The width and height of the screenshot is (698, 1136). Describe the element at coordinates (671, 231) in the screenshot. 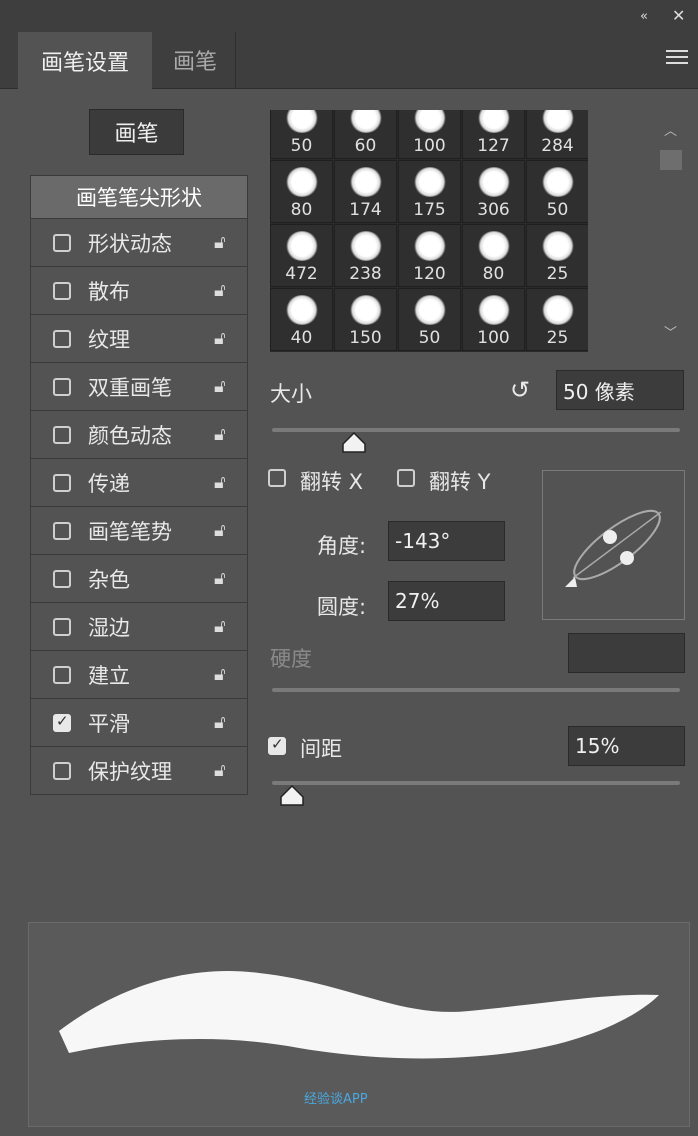

I see `grid-scrollbar: ︿ ﹀` at that location.